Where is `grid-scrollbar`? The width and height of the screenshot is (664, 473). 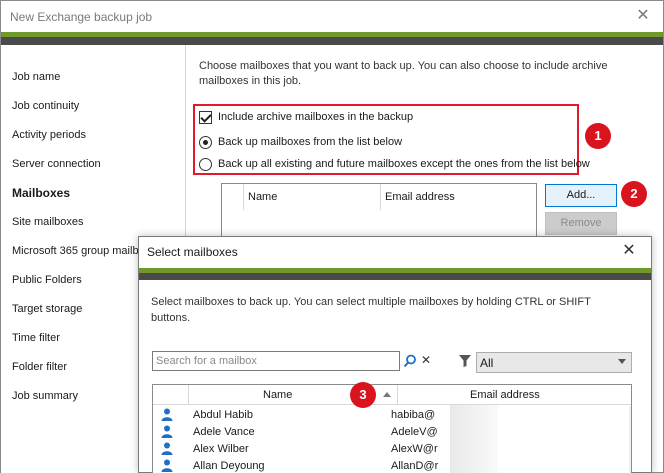
grid-scrollbar is located at coordinates (630, 439).